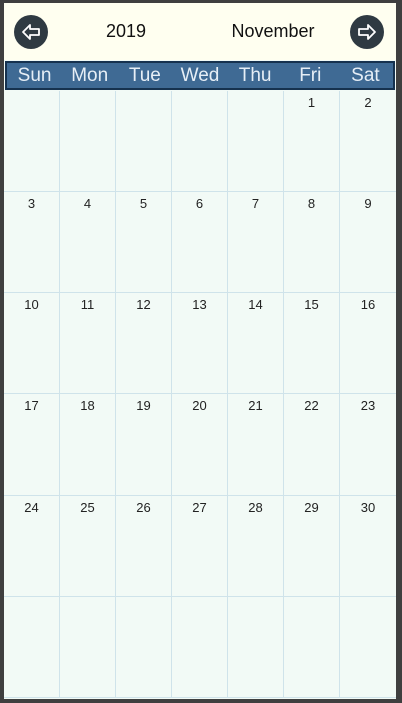  I want to click on day-cell: 11, so click(88, 344).